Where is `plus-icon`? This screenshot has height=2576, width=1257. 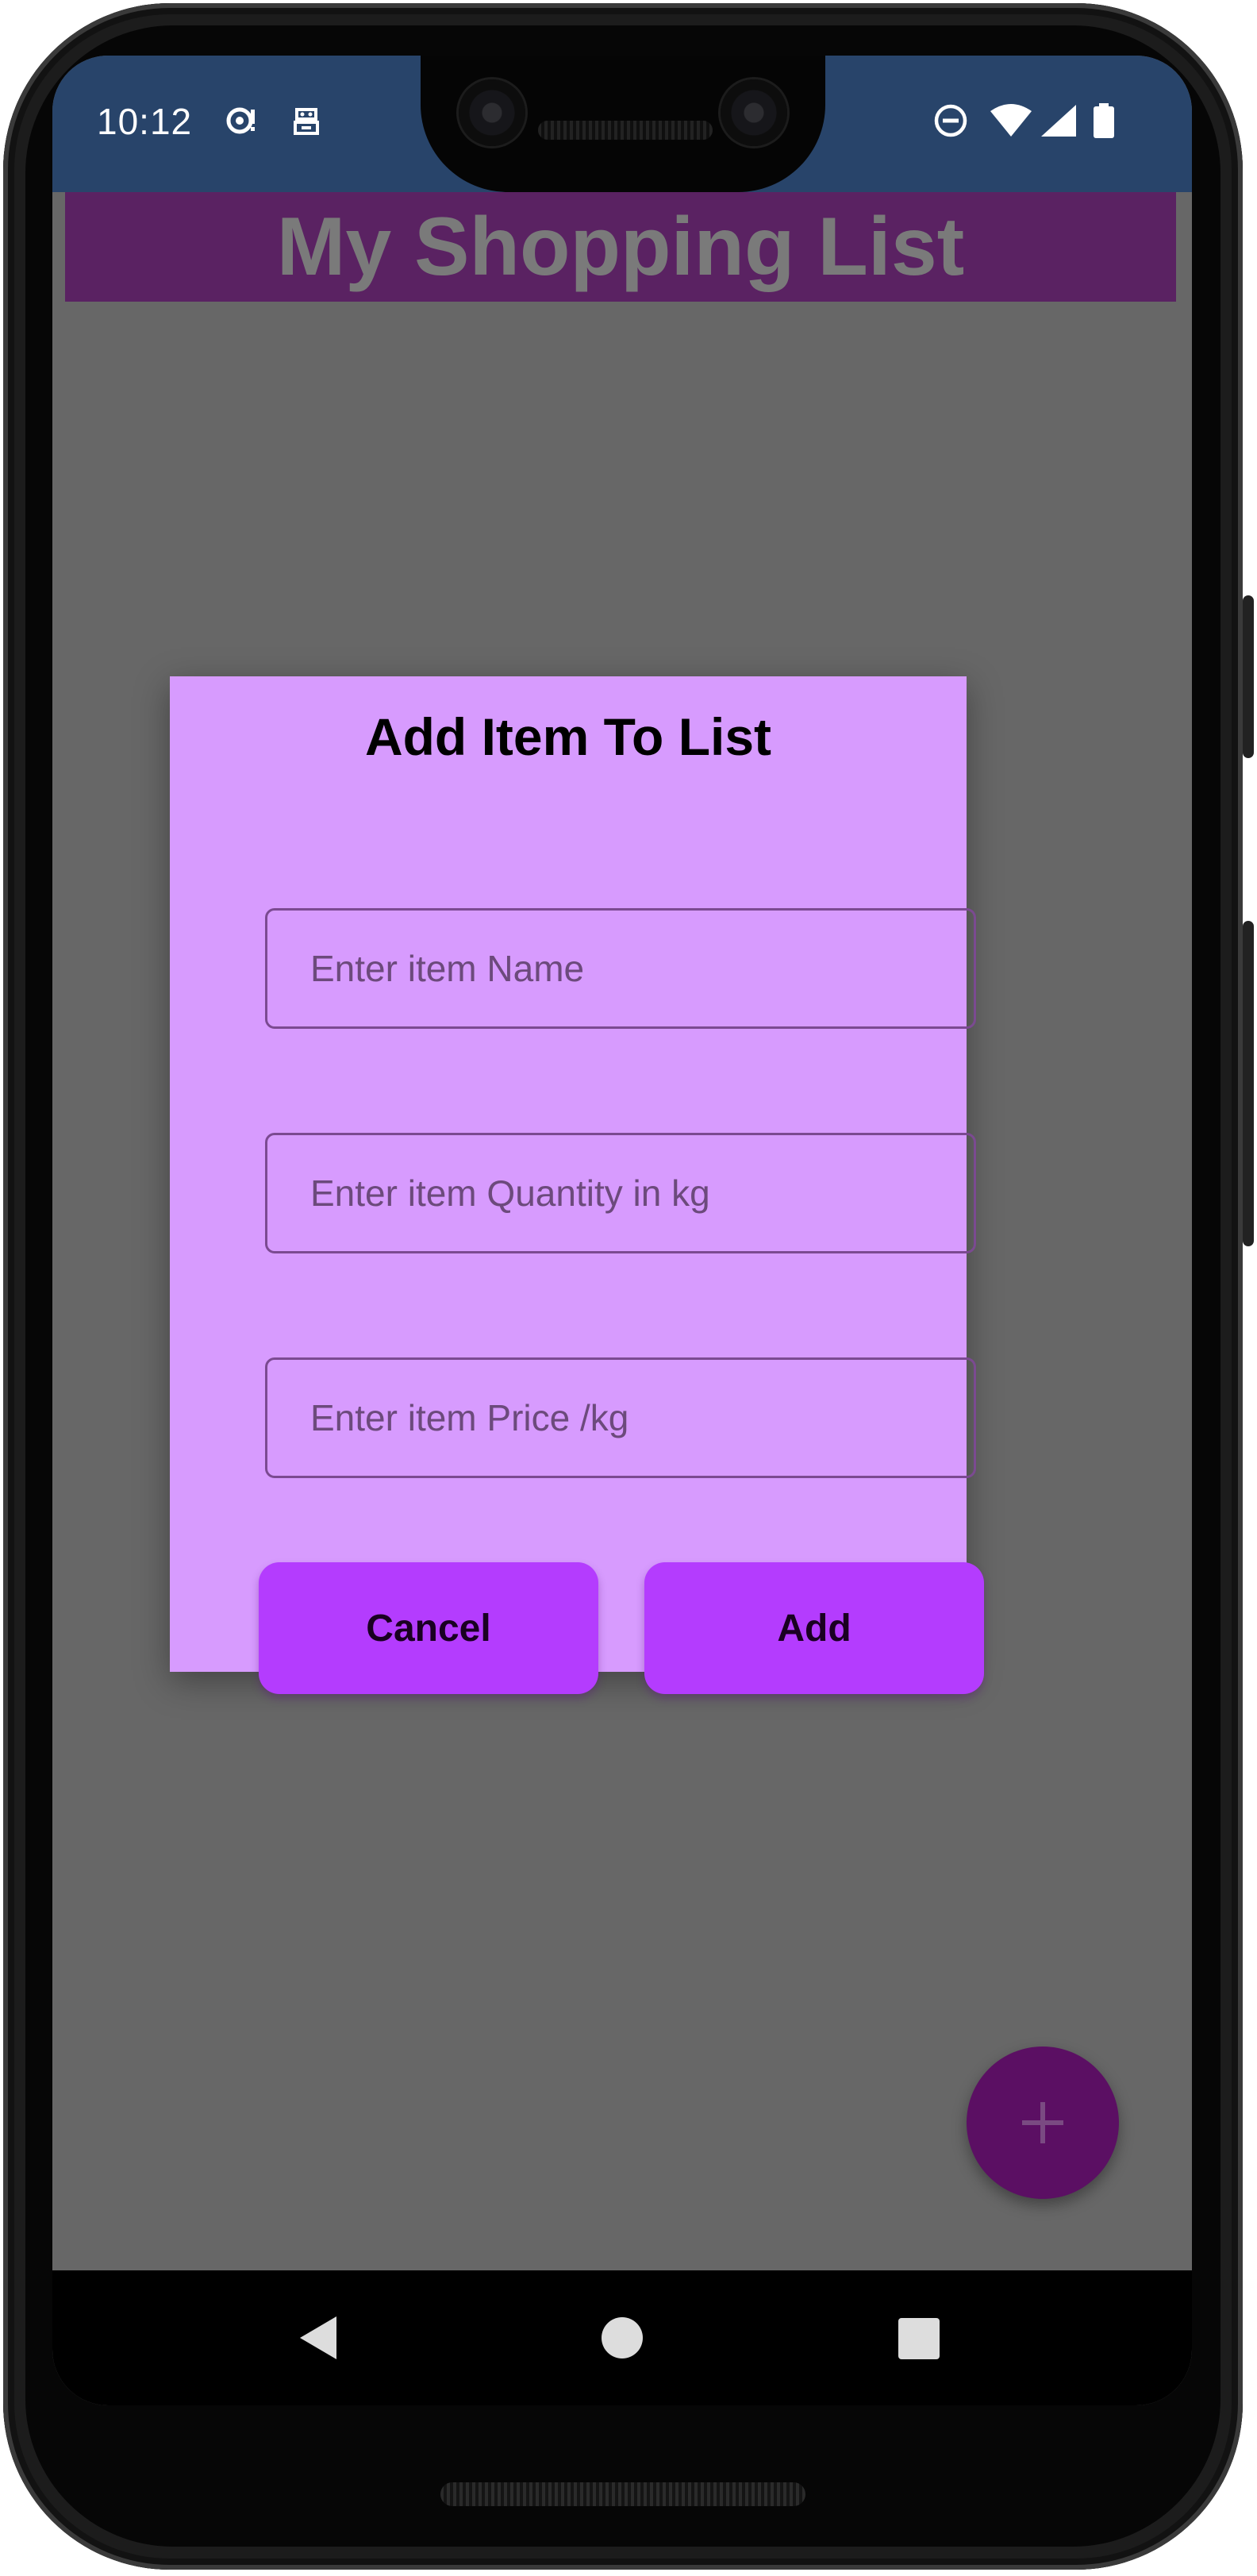 plus-icon is located at coordinates (1042, 2122).